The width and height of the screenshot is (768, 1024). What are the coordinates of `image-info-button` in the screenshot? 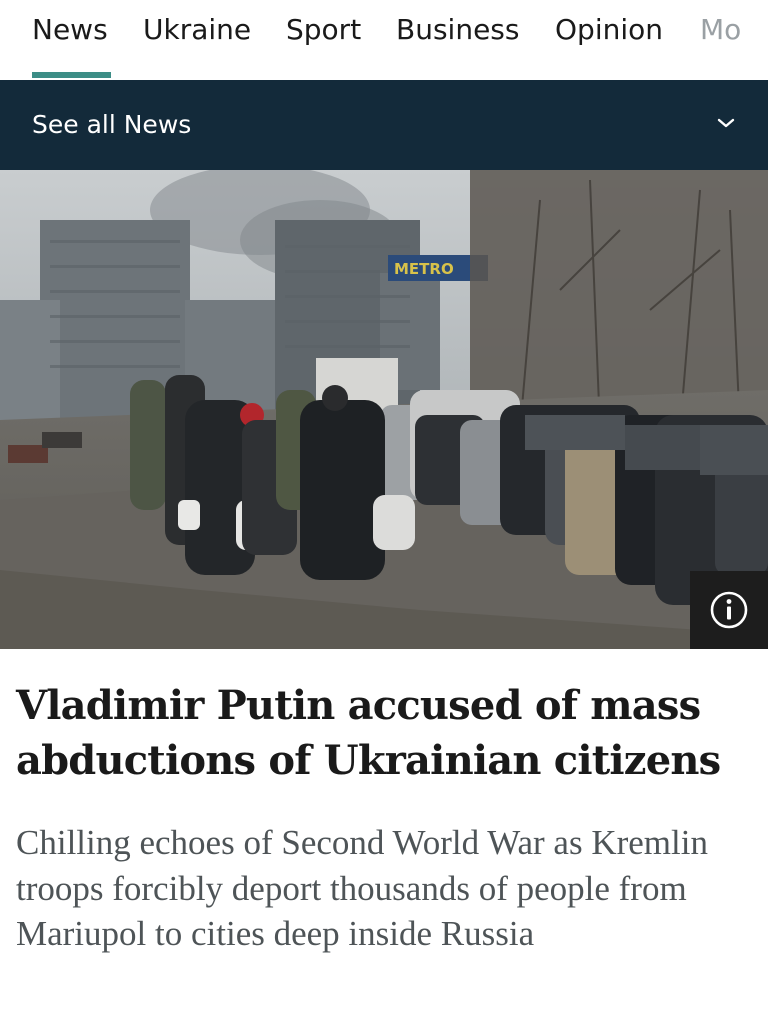 It's located at (729, 610).